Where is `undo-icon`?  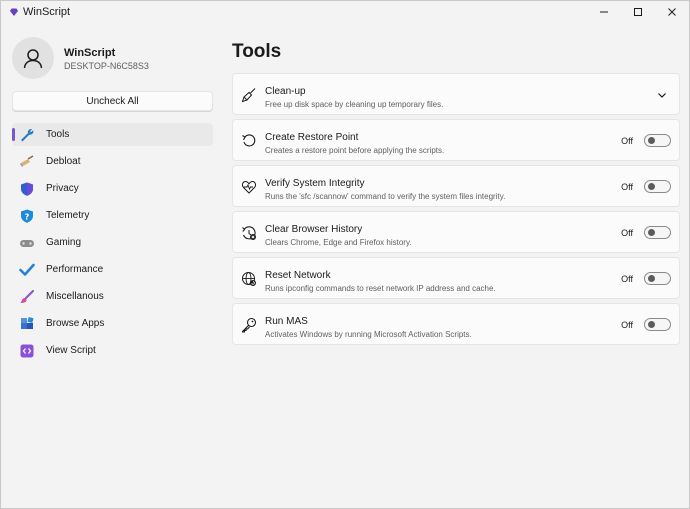 undo-icon is located at coordinates (249, 140).